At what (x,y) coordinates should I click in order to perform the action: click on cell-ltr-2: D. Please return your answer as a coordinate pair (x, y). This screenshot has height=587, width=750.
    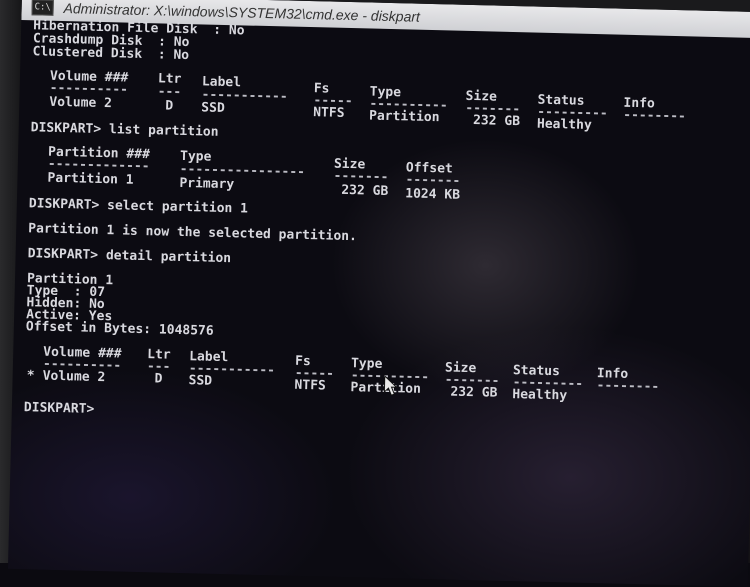
    Looking at the image, I should click on (158, 379).